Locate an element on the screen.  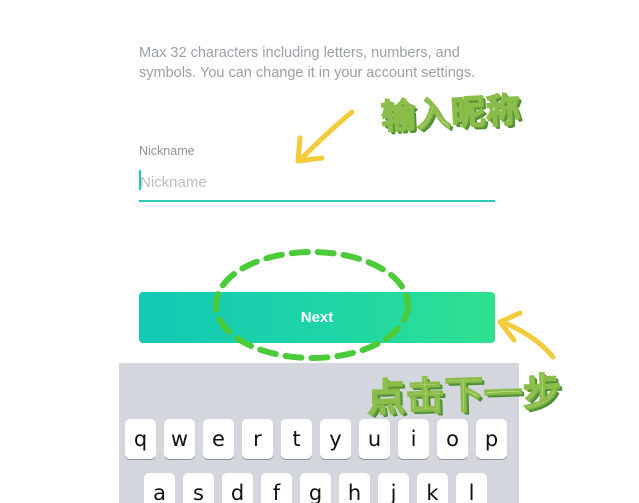
next-button: Next is located at coordinates (317, 317).